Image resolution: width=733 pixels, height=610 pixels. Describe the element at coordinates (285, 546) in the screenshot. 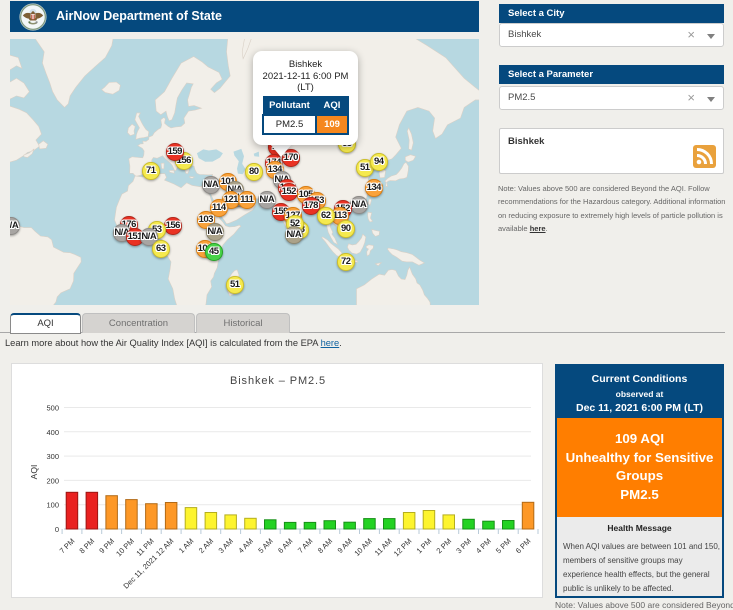

I see `svg-text: 6 AM` at that location.